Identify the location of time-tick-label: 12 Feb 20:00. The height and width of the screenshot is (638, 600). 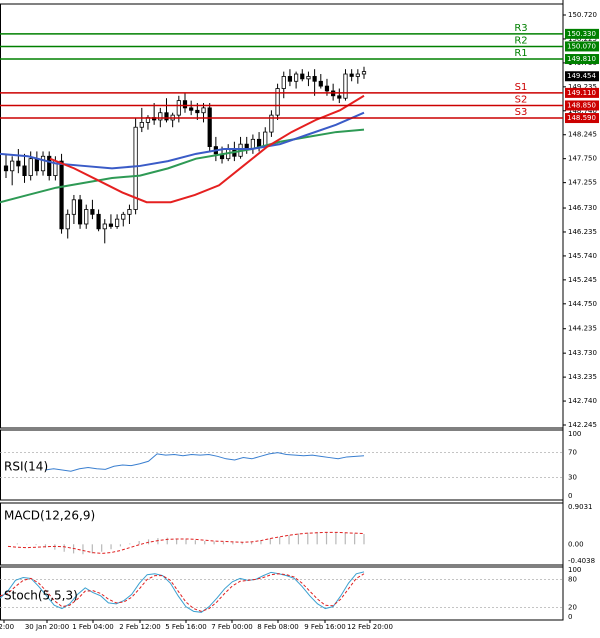
(370, 627).